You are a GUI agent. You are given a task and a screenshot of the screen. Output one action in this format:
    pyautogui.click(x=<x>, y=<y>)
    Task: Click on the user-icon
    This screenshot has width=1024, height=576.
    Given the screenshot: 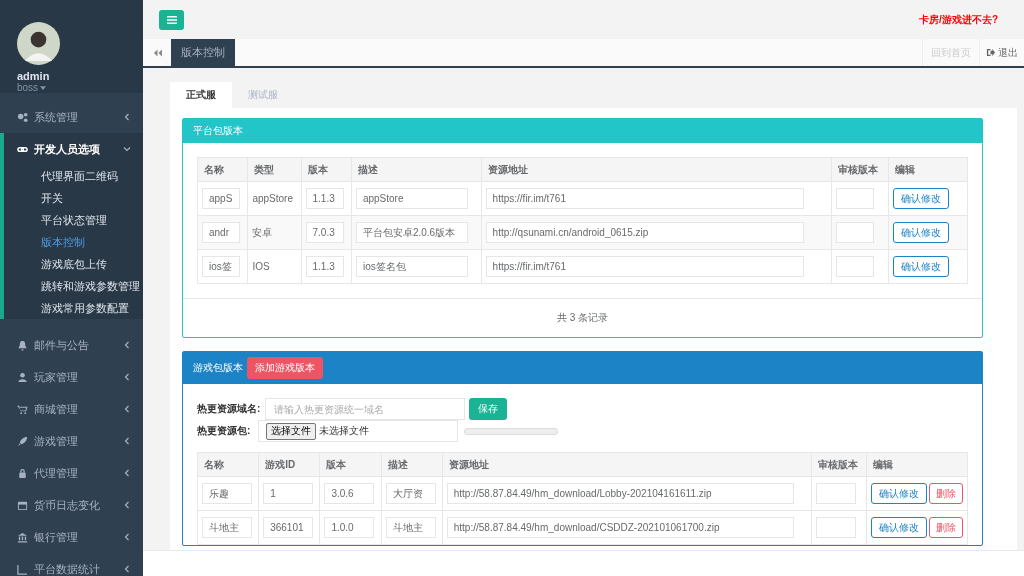 What is the action you would take?
    pyautogui.click(x=22, y=377)
    